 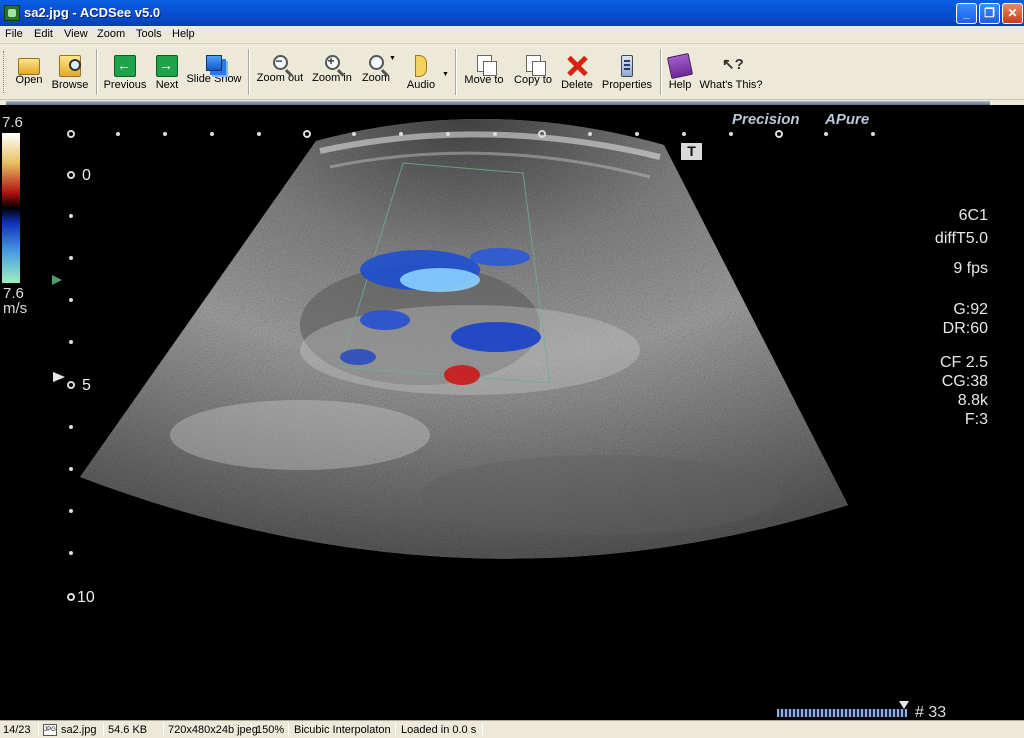 What do you see at coordinates (76, 34) in the screenshot?
I see `menu-view: View` at bounding box center [76, 34].